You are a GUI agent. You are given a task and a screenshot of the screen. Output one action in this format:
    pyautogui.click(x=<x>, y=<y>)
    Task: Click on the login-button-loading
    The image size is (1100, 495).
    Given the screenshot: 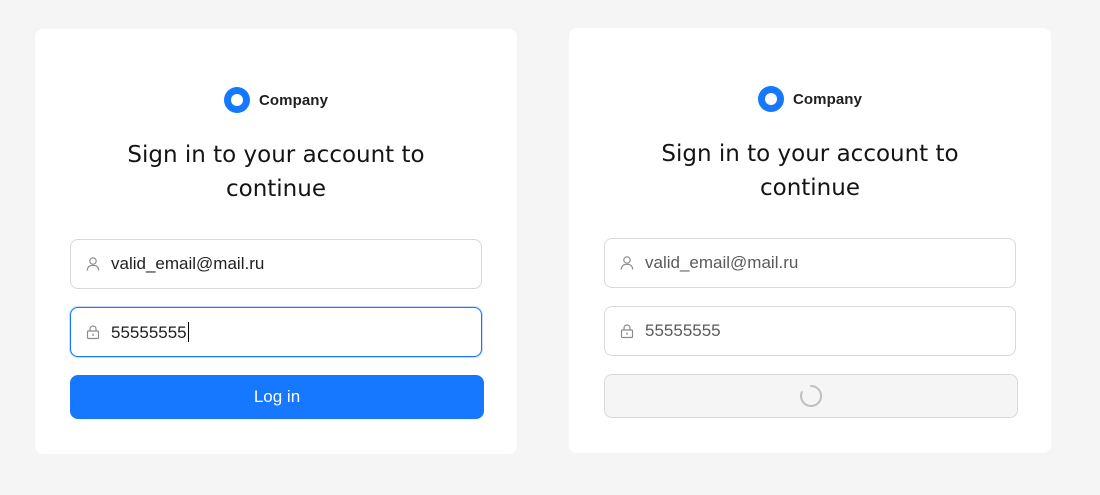 What is the action you would take?
    pyautogui.click(x=811, y=396)
    